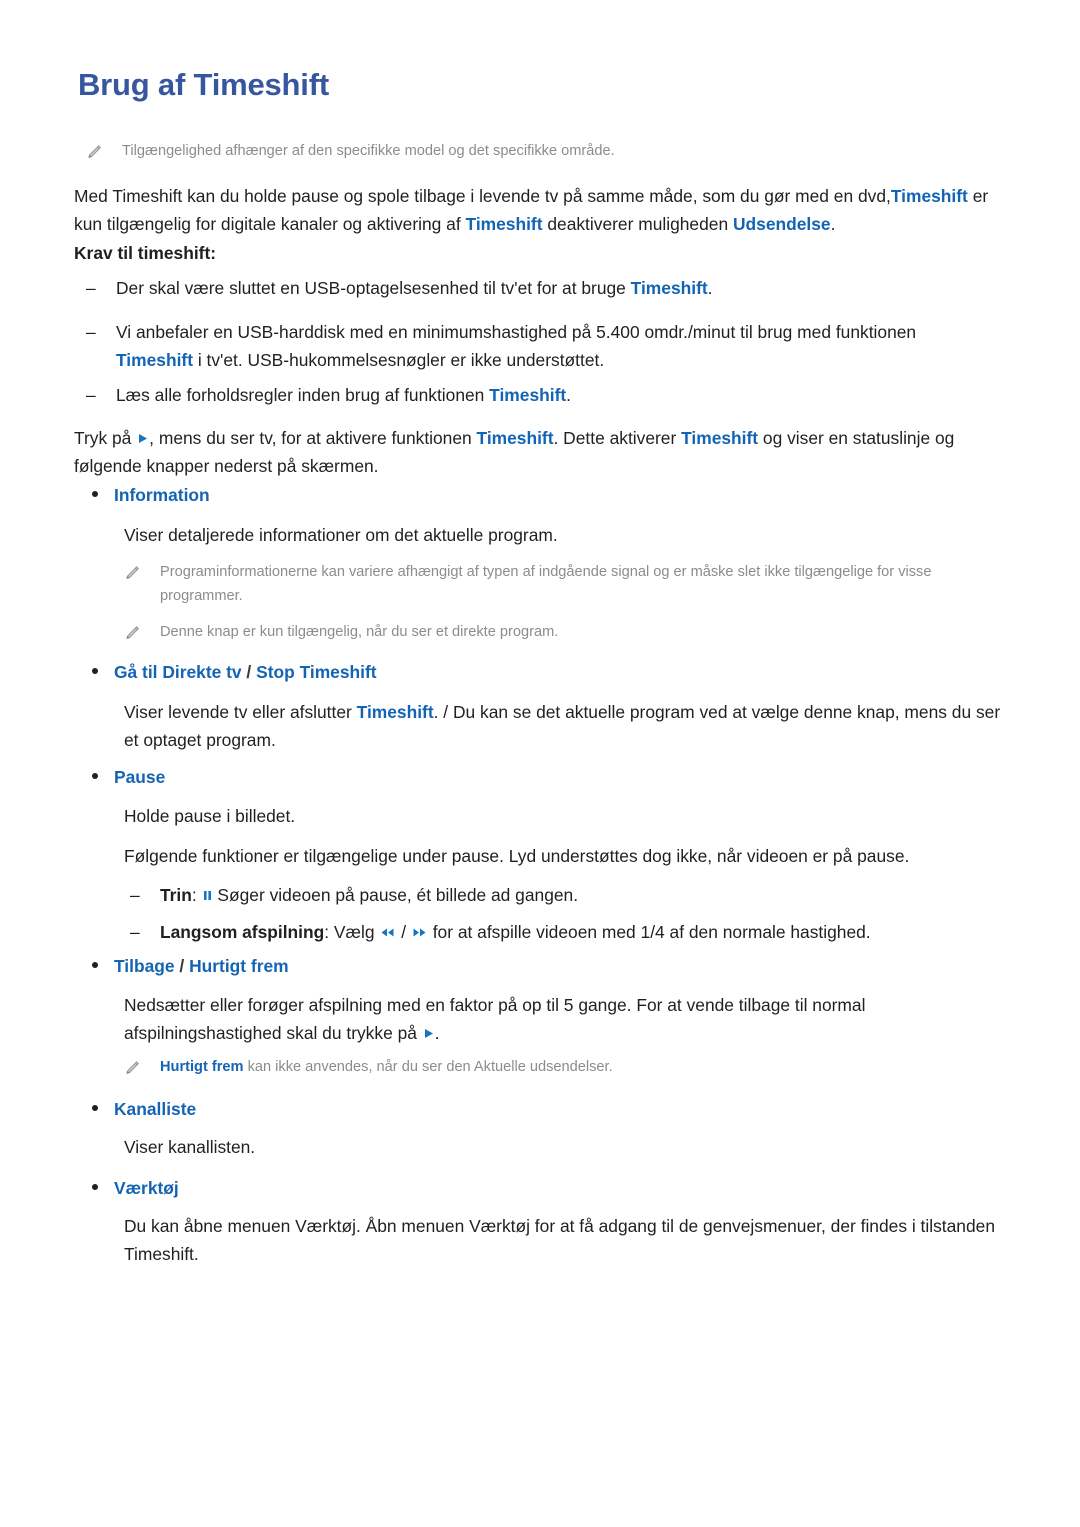  What do you see at coordinates (145, 253) in the screenshot?
I see `requirements-heading: Krav til timeshift:` at bounding box center [145, 253].